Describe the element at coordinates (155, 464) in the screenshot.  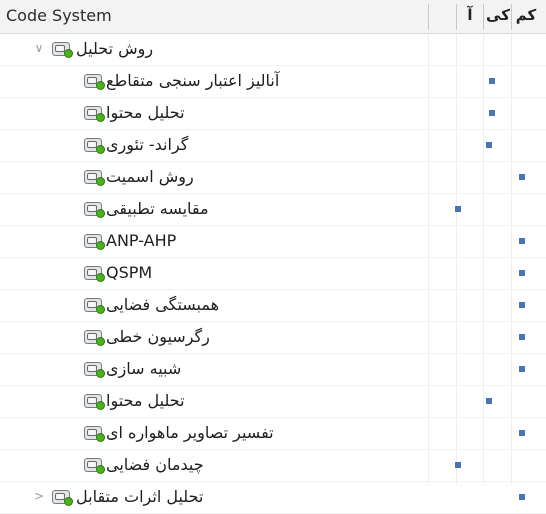
I see `code-label: چیدمان فضایی` at that location.